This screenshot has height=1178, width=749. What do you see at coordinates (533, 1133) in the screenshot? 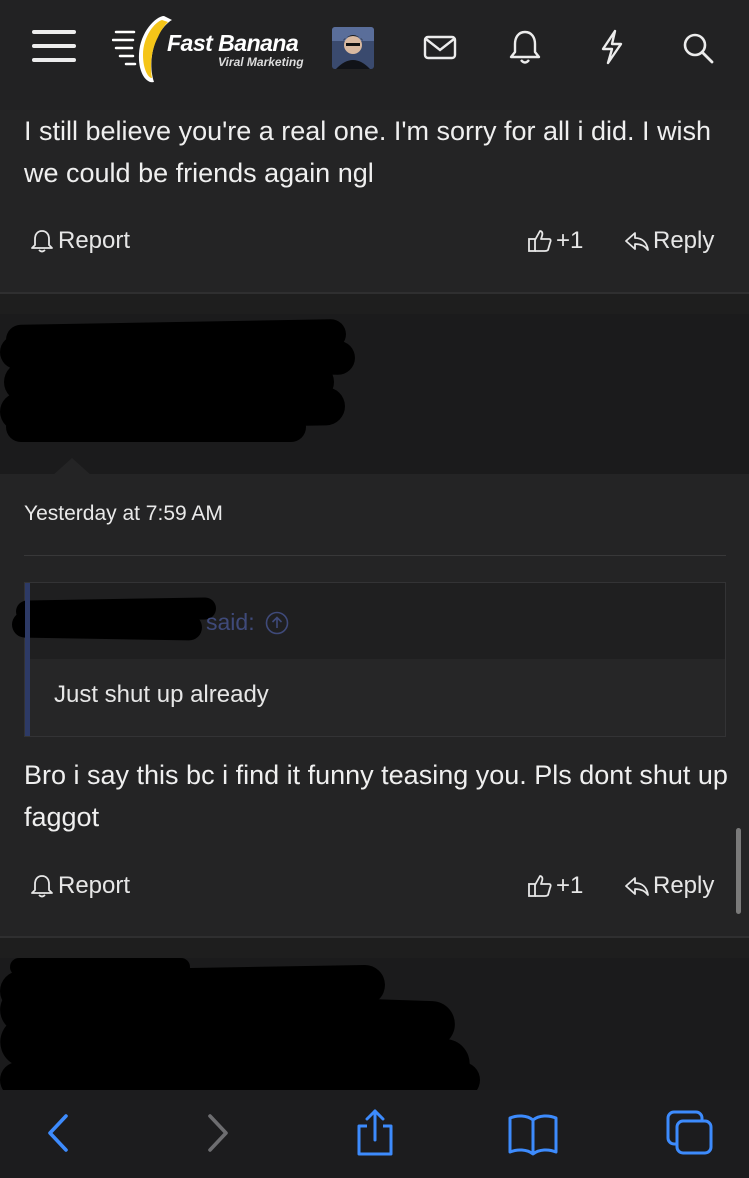
I see `bookmarks-icon` at bounding box center [533, 1133].